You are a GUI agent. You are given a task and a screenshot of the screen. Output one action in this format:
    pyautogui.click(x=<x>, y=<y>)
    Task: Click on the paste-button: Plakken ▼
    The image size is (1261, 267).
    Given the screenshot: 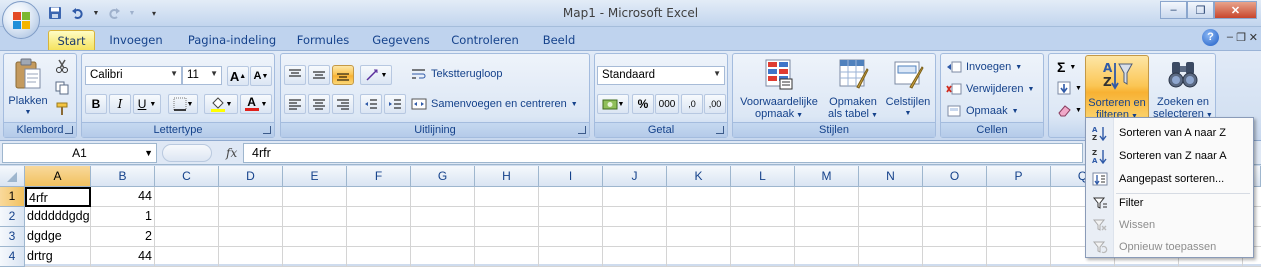 What is the action you would take?
    pyautogui.click(x=28, y=88)
    